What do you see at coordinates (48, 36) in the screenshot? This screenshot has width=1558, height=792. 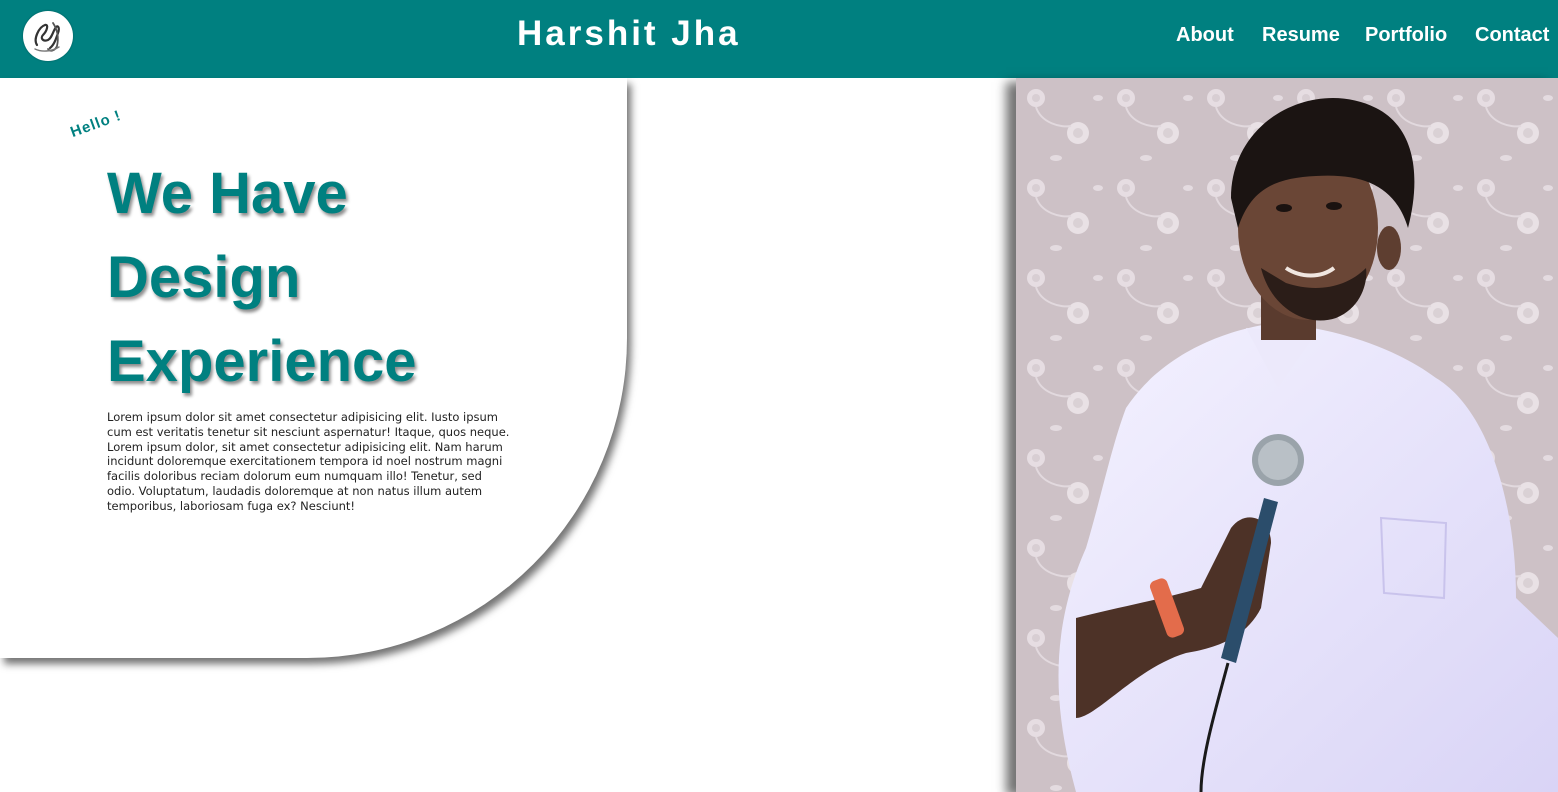 I see `logo-icon` at bounding box center [48, 36].